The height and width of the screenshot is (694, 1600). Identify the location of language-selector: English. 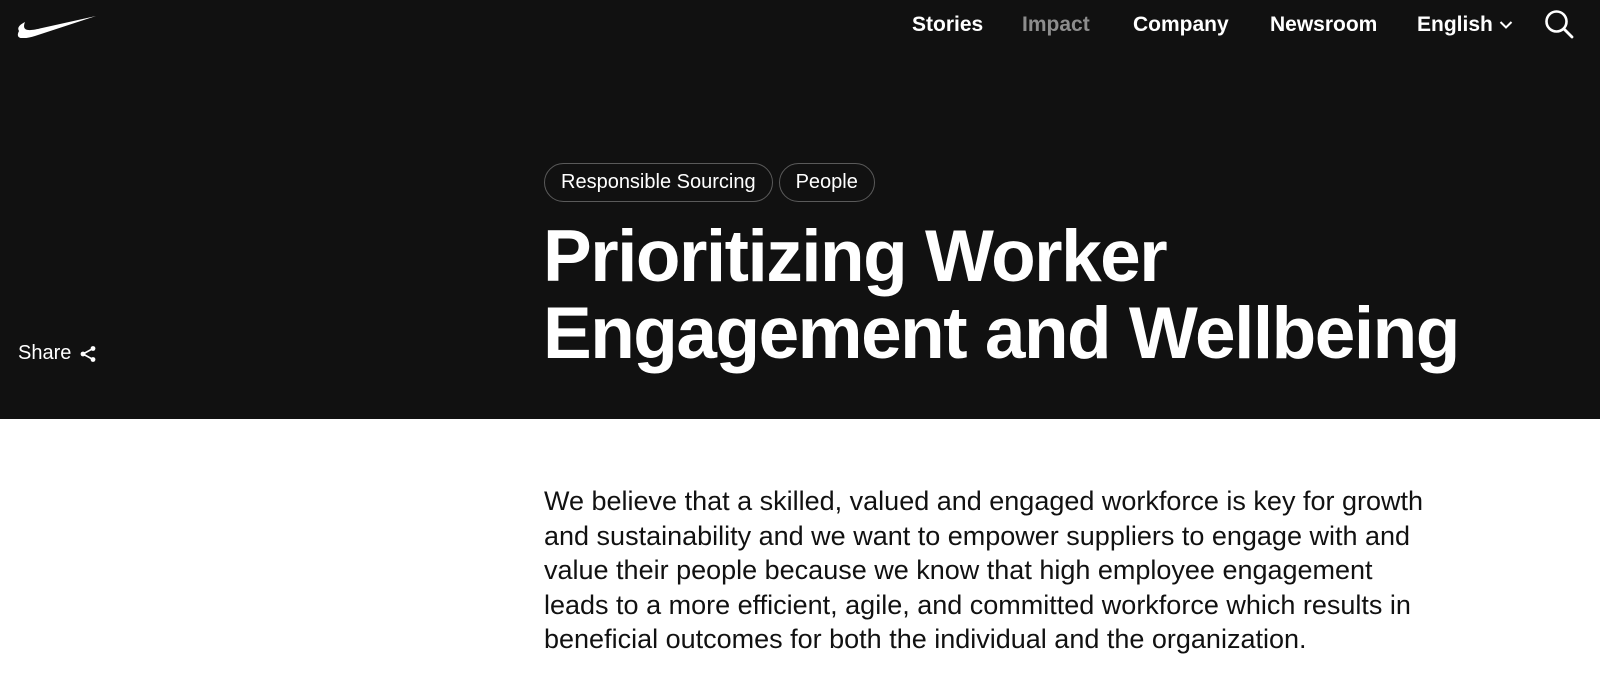
(1465, 25).